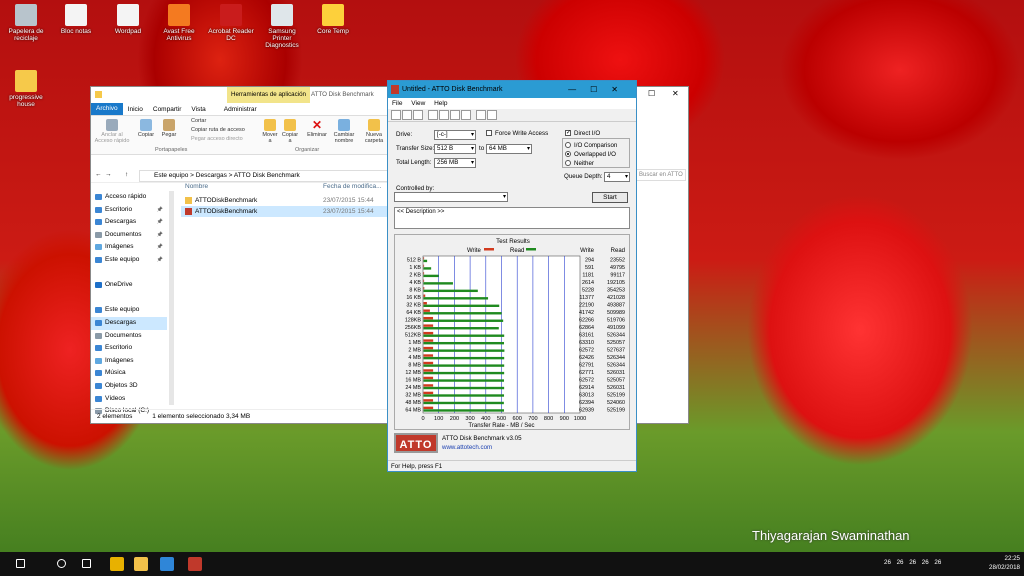 The width and height of the screenshot is (1024, 576). I want to click on desktop-icon-3: Avast Free Antivirus, so click(179, 23).